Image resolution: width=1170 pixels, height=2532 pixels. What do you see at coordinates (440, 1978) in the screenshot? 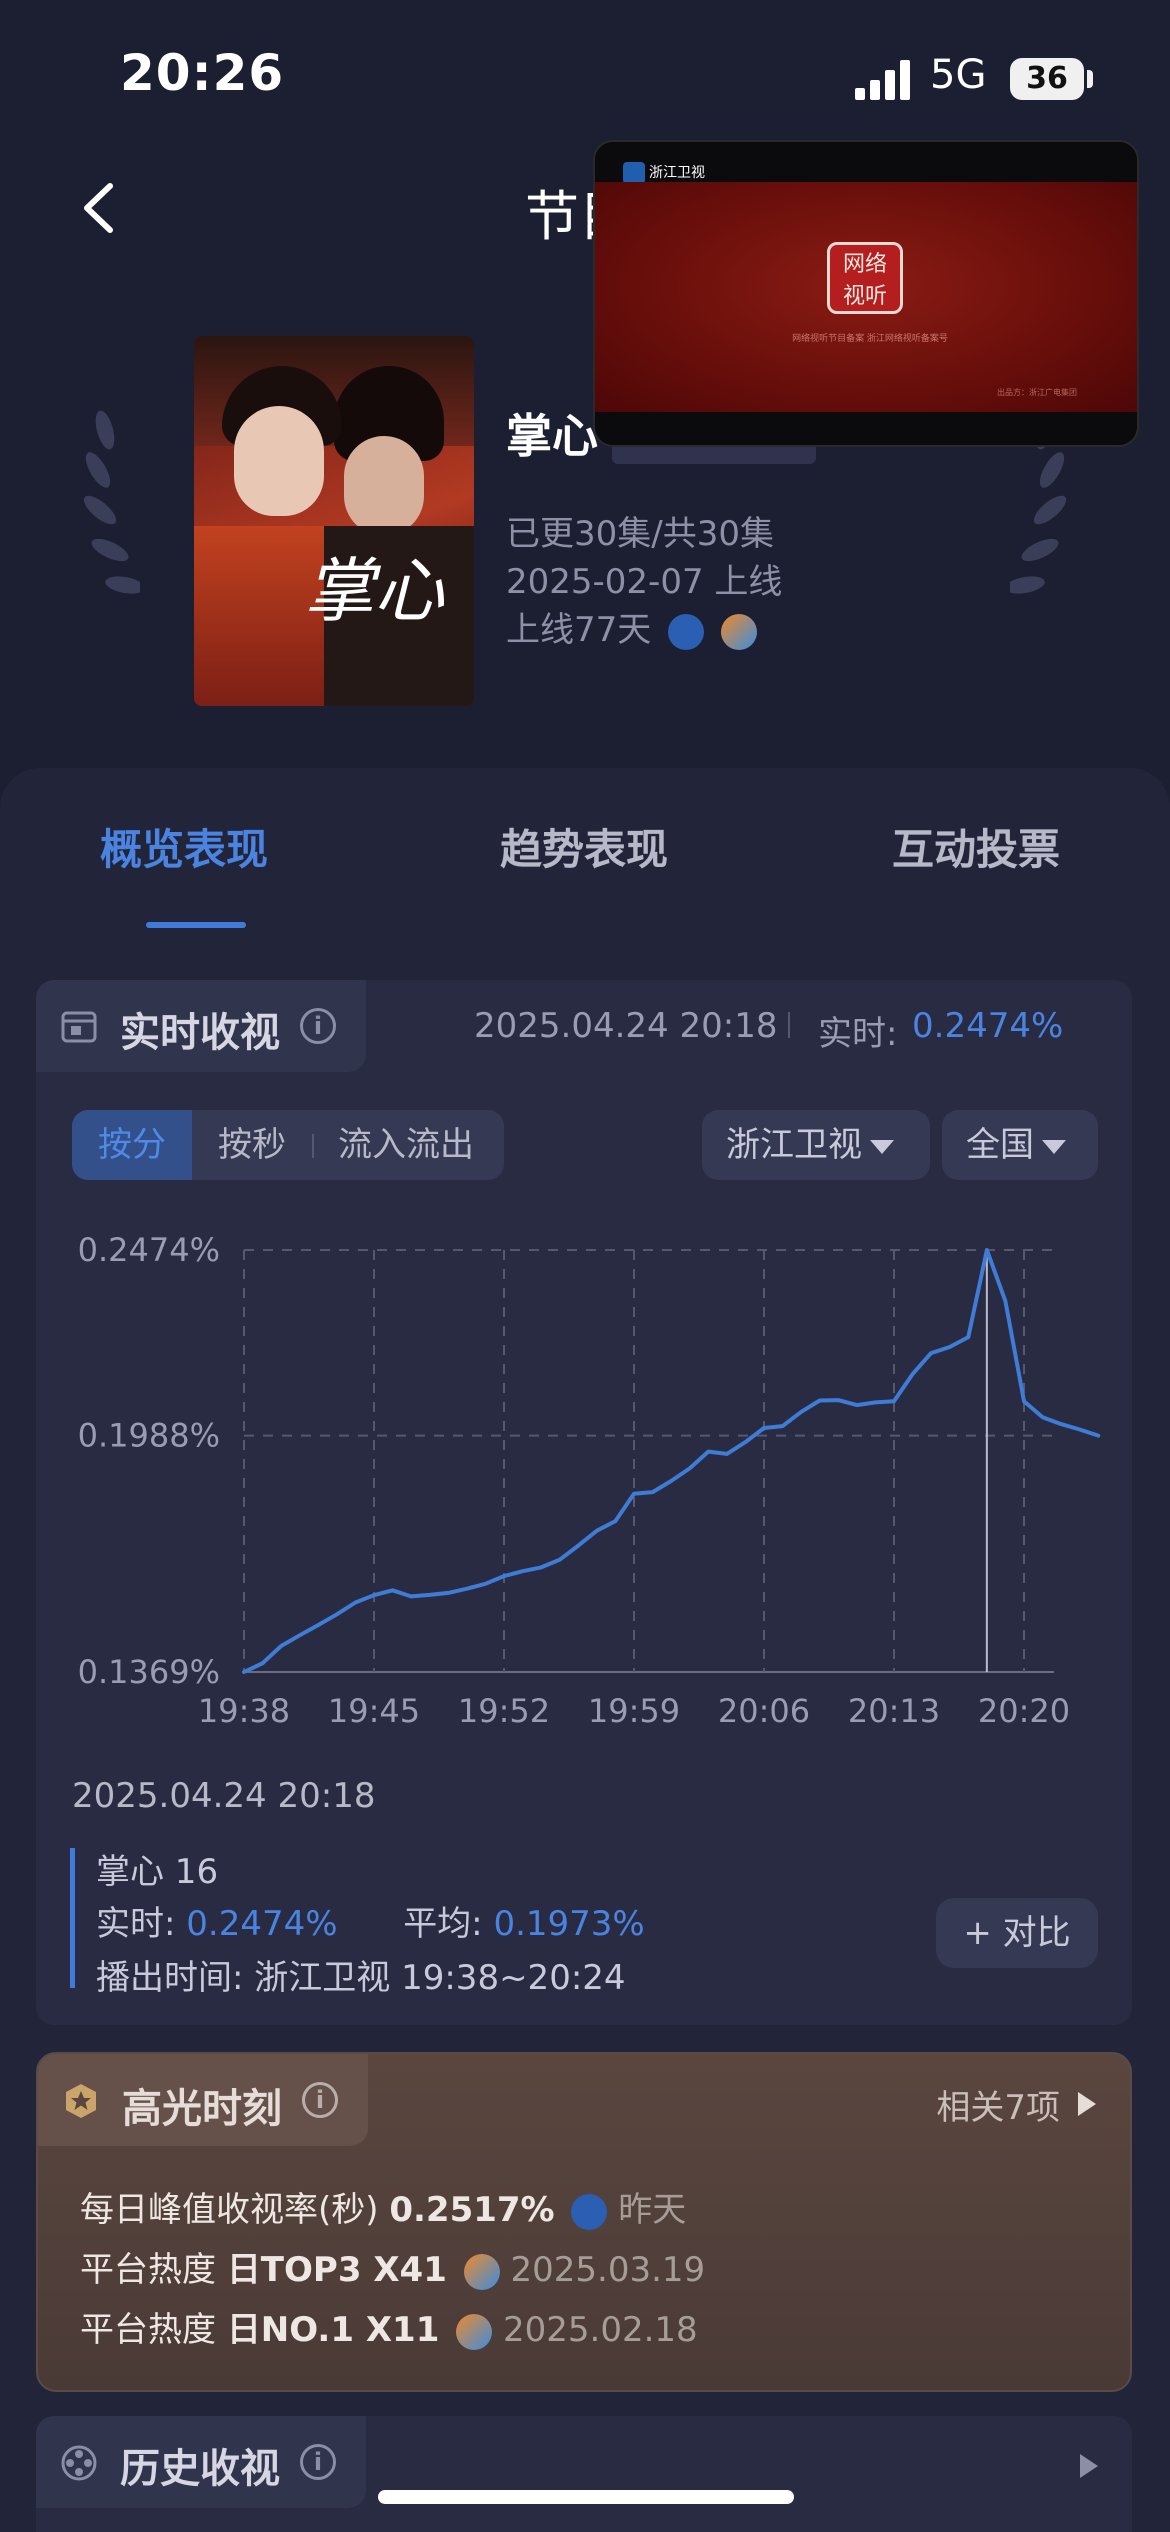
I see `airtime-value: 浙江卫视 19:38~20:24` at bounding box center [440, 1978].